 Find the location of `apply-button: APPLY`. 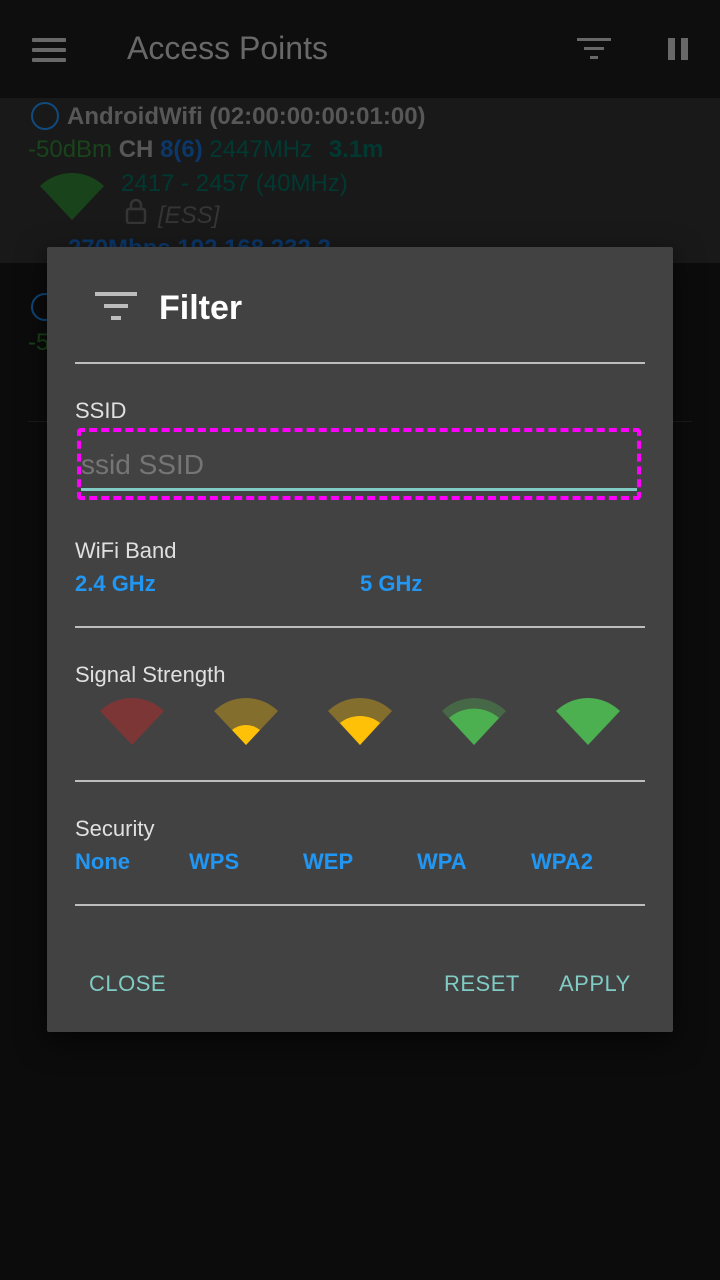

apply-button: APPLY is located at coordinates (595, 984).